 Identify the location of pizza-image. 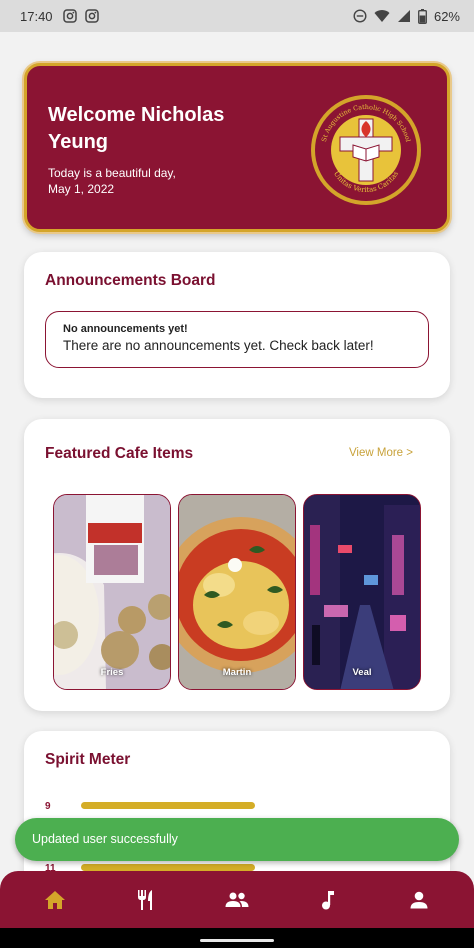
(237, 592).